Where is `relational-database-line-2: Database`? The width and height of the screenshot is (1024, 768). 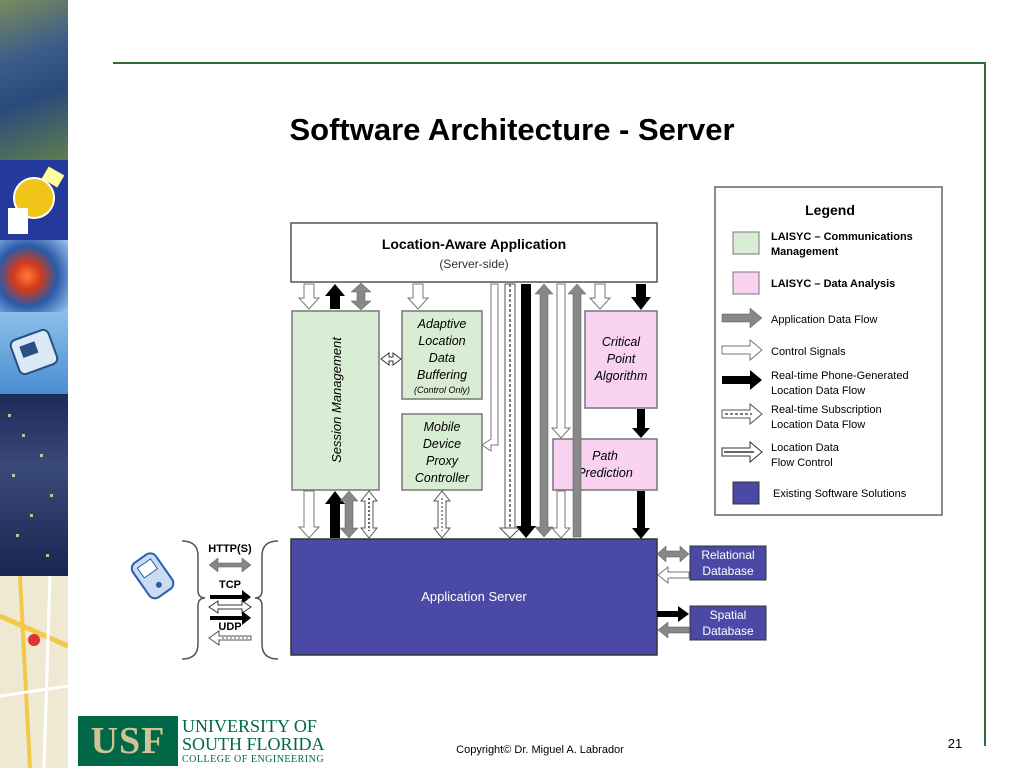 relational-database-line-2: Database is located at coordinates (728, 571).